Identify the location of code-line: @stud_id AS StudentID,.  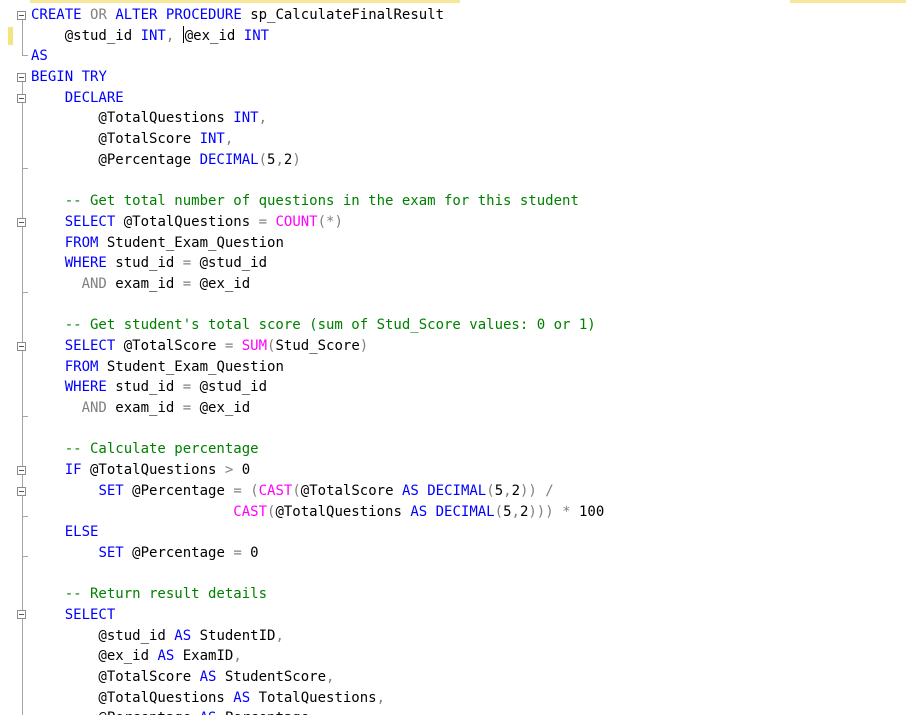
(317, 636).